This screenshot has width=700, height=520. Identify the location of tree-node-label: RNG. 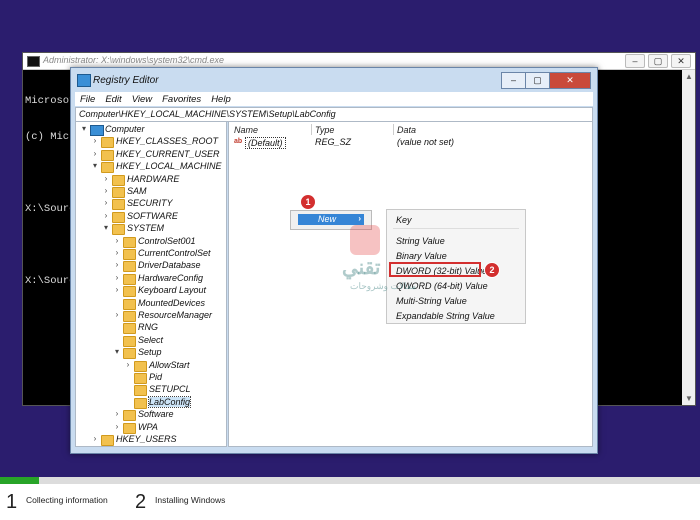
(148, 327).